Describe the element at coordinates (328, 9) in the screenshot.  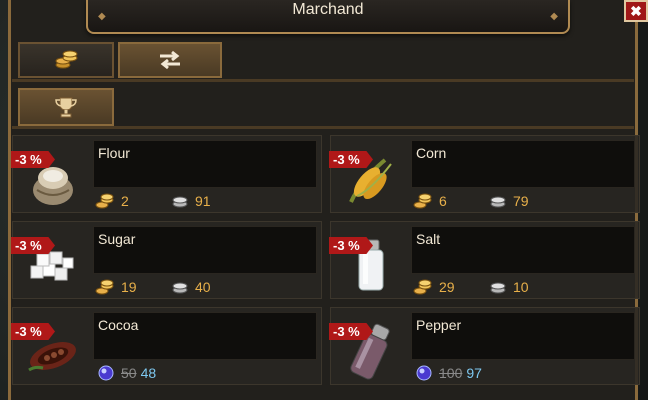
I see `window-title: Marchand` at that location.